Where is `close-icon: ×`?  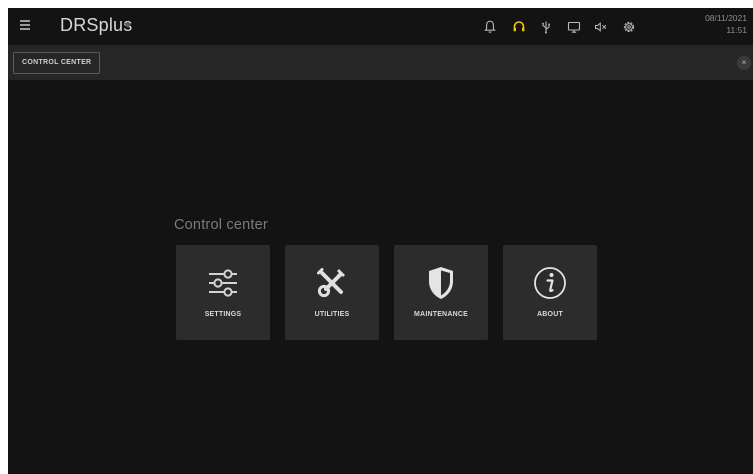 close-icon: × is located at coordinates (744, 63).